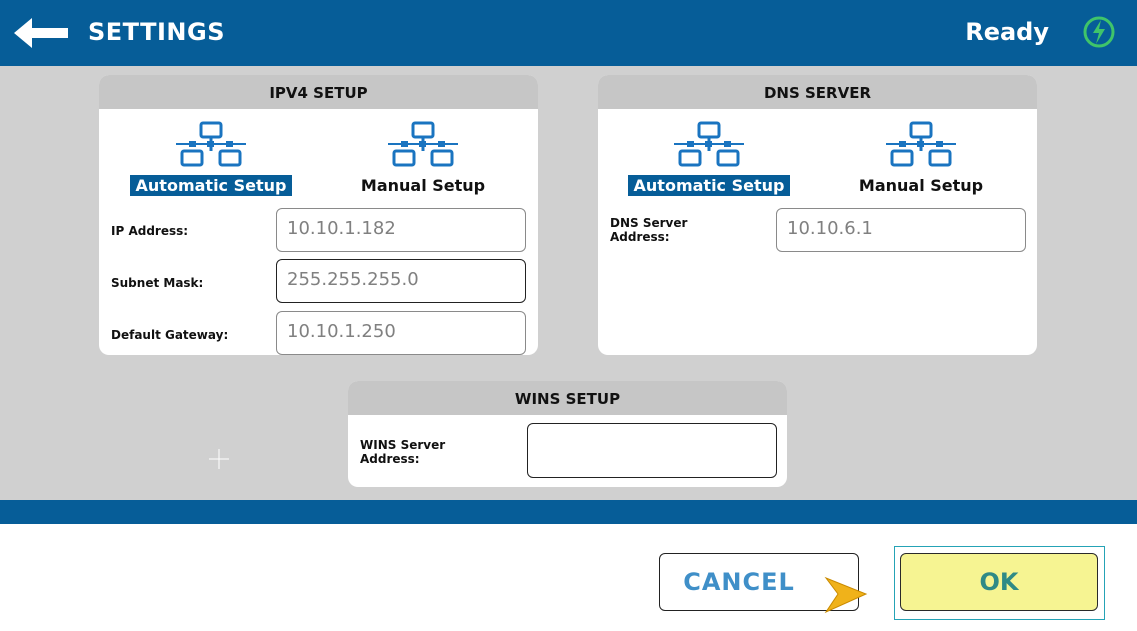 This screenshot has height=631, width=1137. I want to click on wins-server-input, so click(652, 450).